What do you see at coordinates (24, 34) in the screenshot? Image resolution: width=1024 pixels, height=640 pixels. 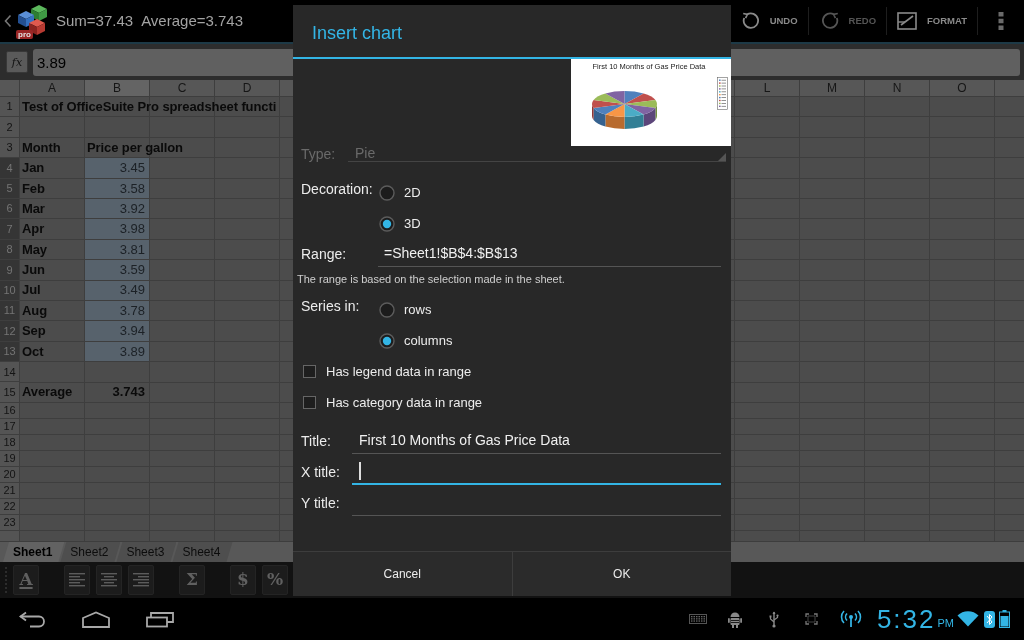 I see `edition-label: pro` at bounding box center [24, 34].